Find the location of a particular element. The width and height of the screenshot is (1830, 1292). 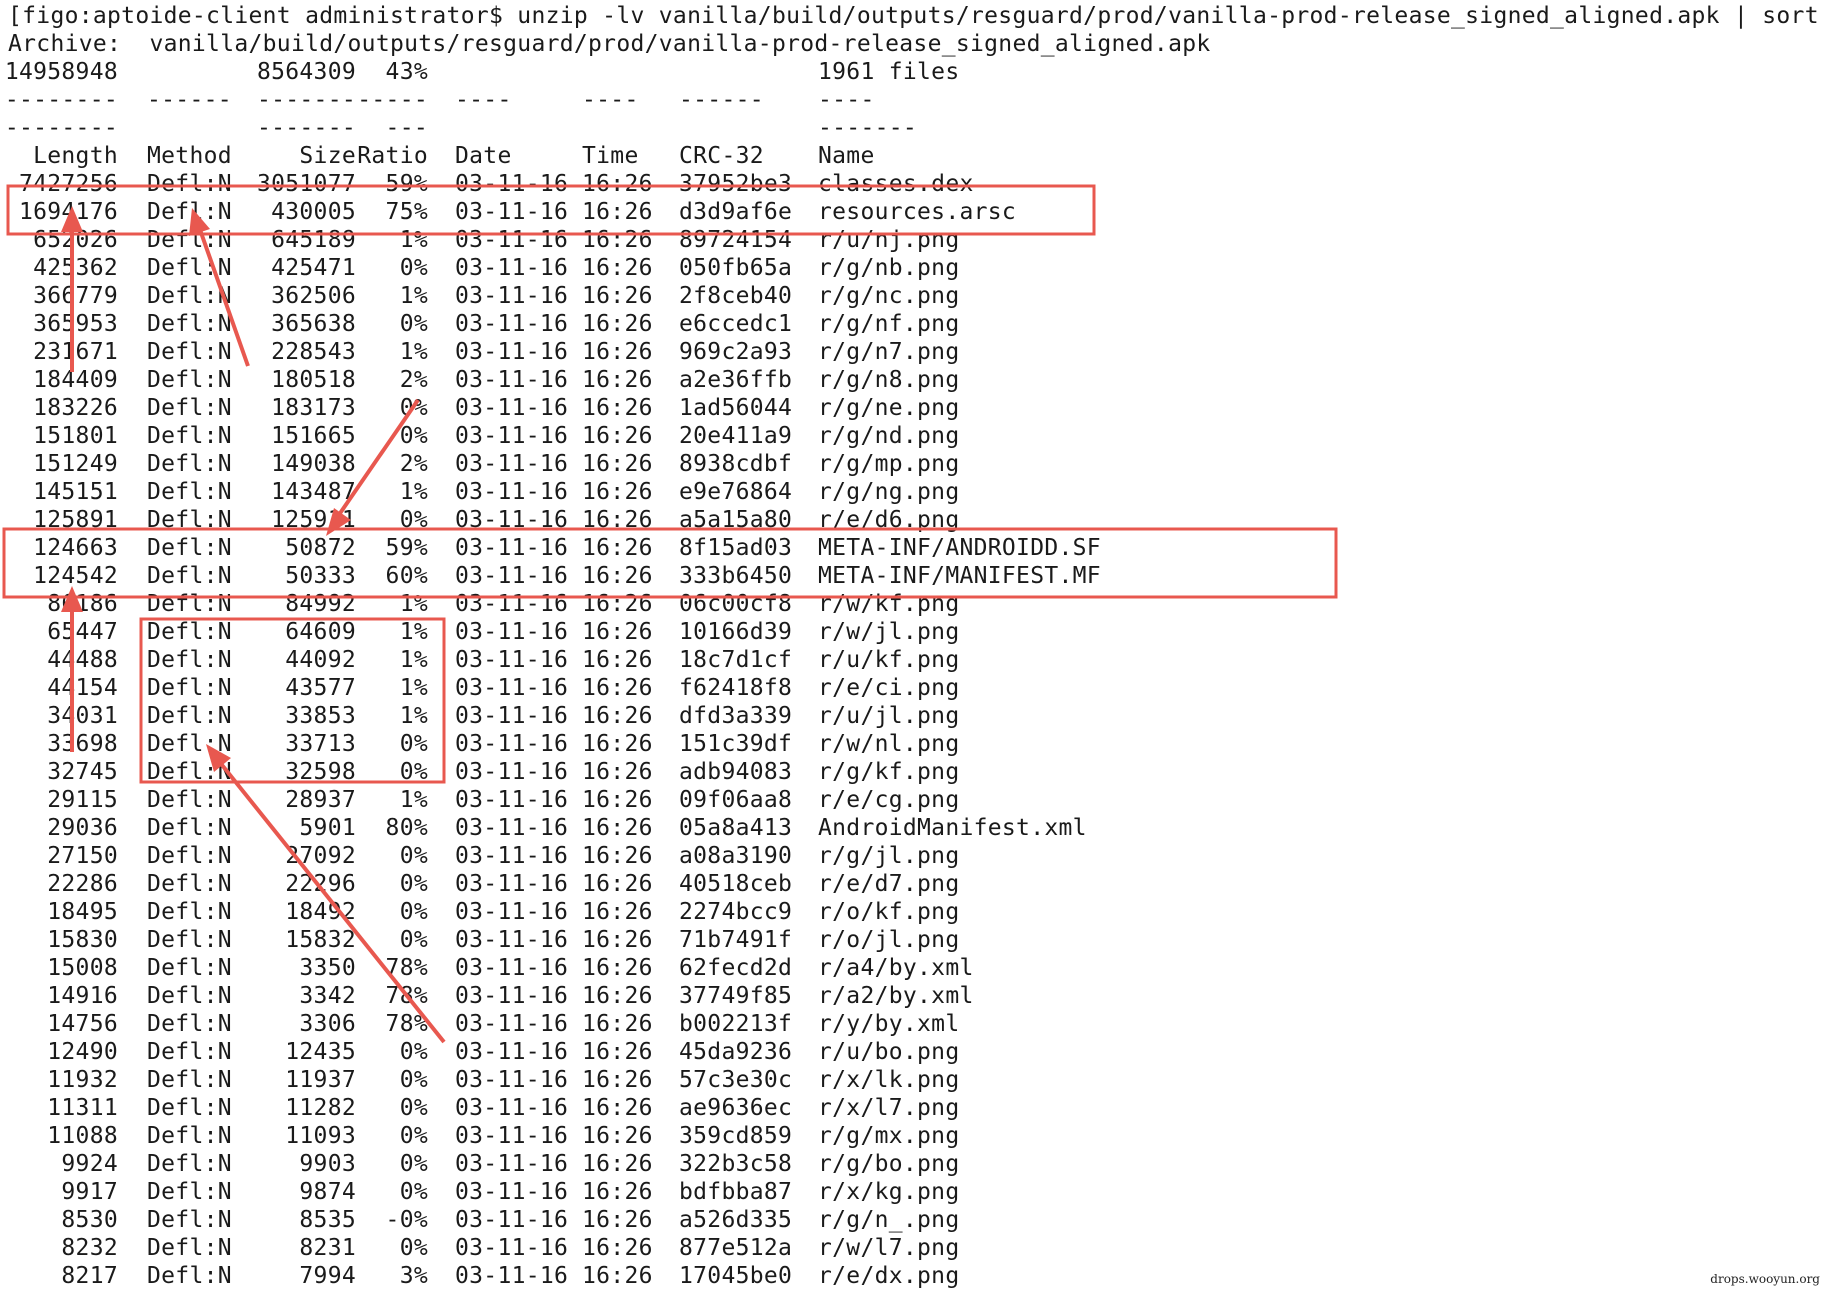

row-crc: 050fb65a is located at coordinates (736, 268).